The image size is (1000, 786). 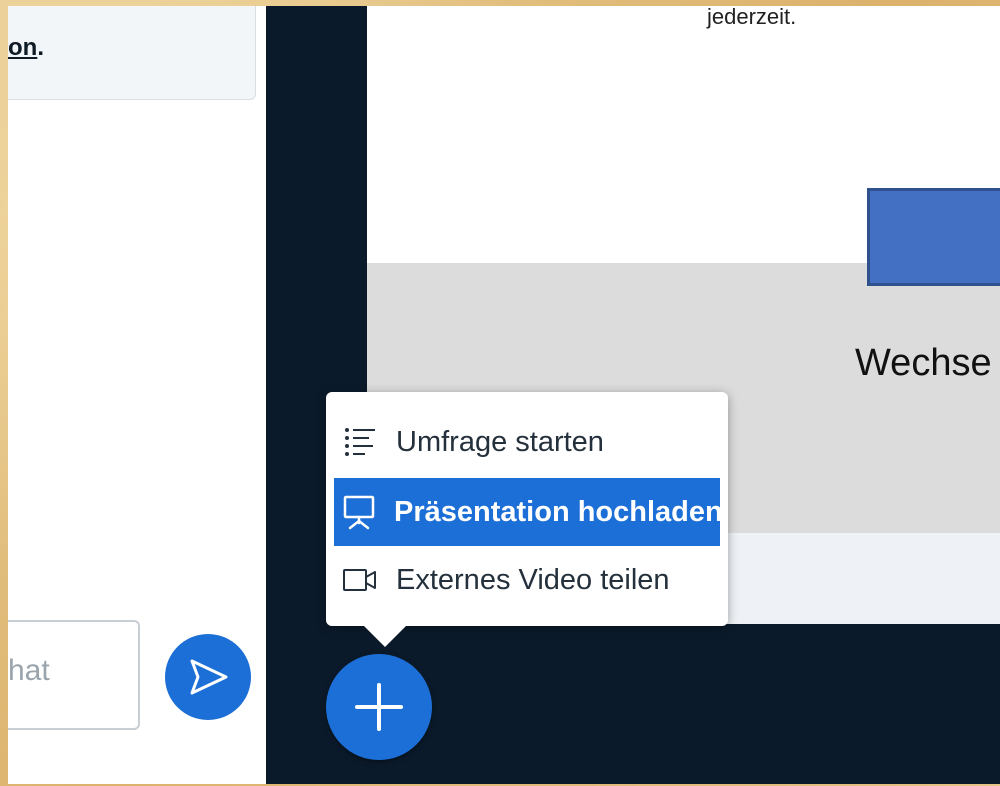 I want to click on slide-top-text: jederzeit., so click(x=752, y=17).